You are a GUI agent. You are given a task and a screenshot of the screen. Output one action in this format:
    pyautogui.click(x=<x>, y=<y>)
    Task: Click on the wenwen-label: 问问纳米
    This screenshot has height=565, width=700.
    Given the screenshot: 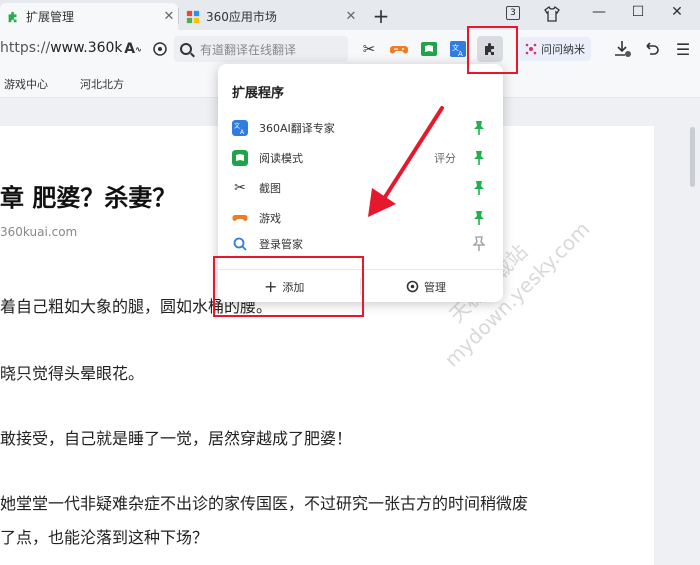 What is the action you would take?
    pyautogui.click(x=563, y=49)
    